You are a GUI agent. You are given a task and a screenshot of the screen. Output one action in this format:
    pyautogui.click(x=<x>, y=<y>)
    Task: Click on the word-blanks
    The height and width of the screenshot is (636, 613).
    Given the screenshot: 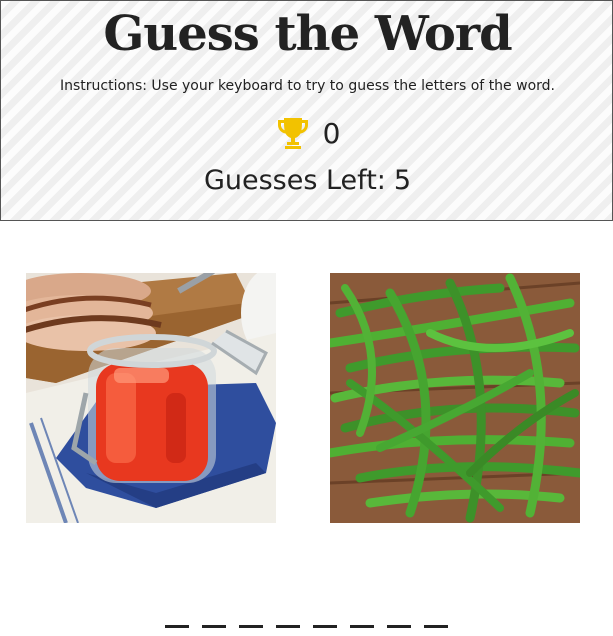 What is the action you would take?
    pyautogui.click(x=306, y=609)
    